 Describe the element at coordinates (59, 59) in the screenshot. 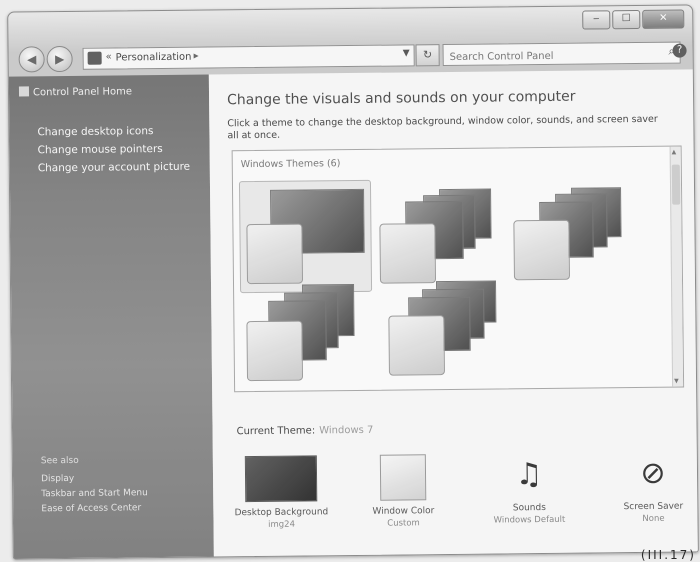

I see `forward-button: ▶` at that location.